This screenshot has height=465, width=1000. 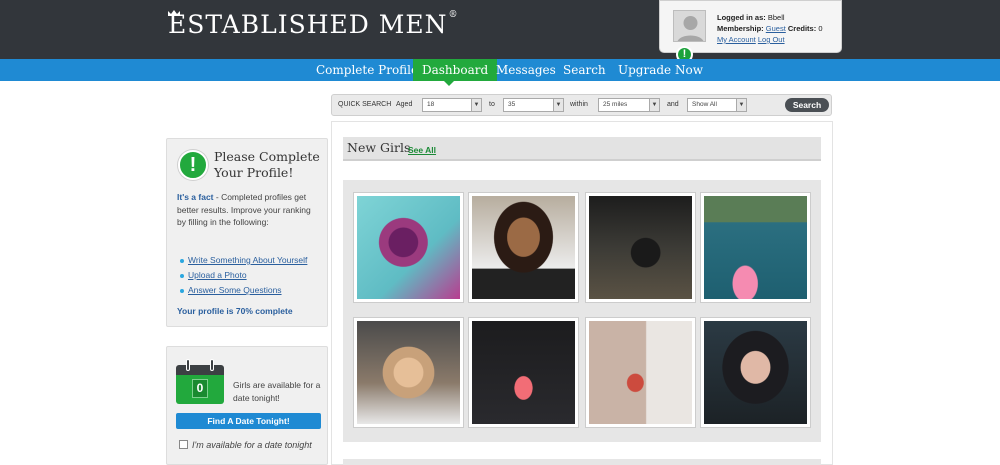 I want to click on top-header: ESTABLISHED MEN®, so click(x=500, y=29).